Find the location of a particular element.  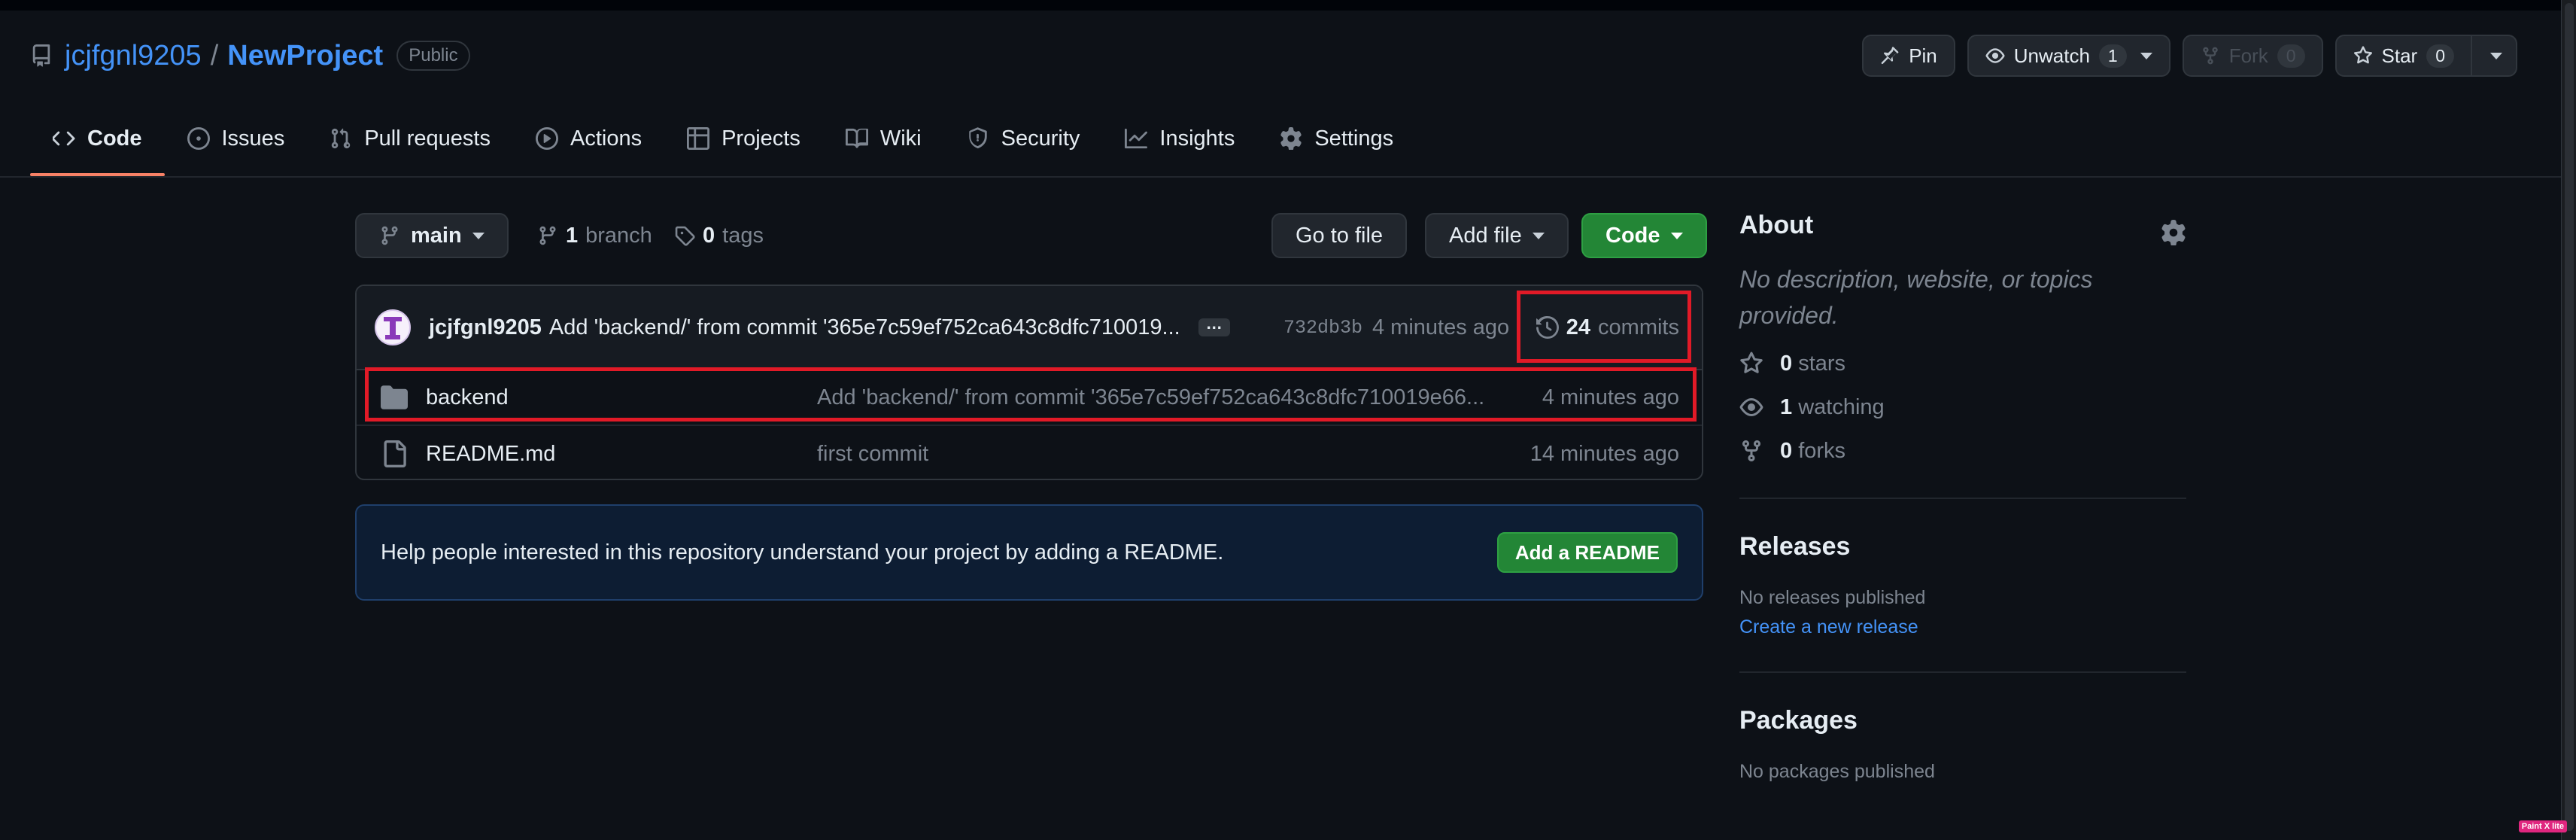

tab-actions: Actions is located at coordinates (589, 138).